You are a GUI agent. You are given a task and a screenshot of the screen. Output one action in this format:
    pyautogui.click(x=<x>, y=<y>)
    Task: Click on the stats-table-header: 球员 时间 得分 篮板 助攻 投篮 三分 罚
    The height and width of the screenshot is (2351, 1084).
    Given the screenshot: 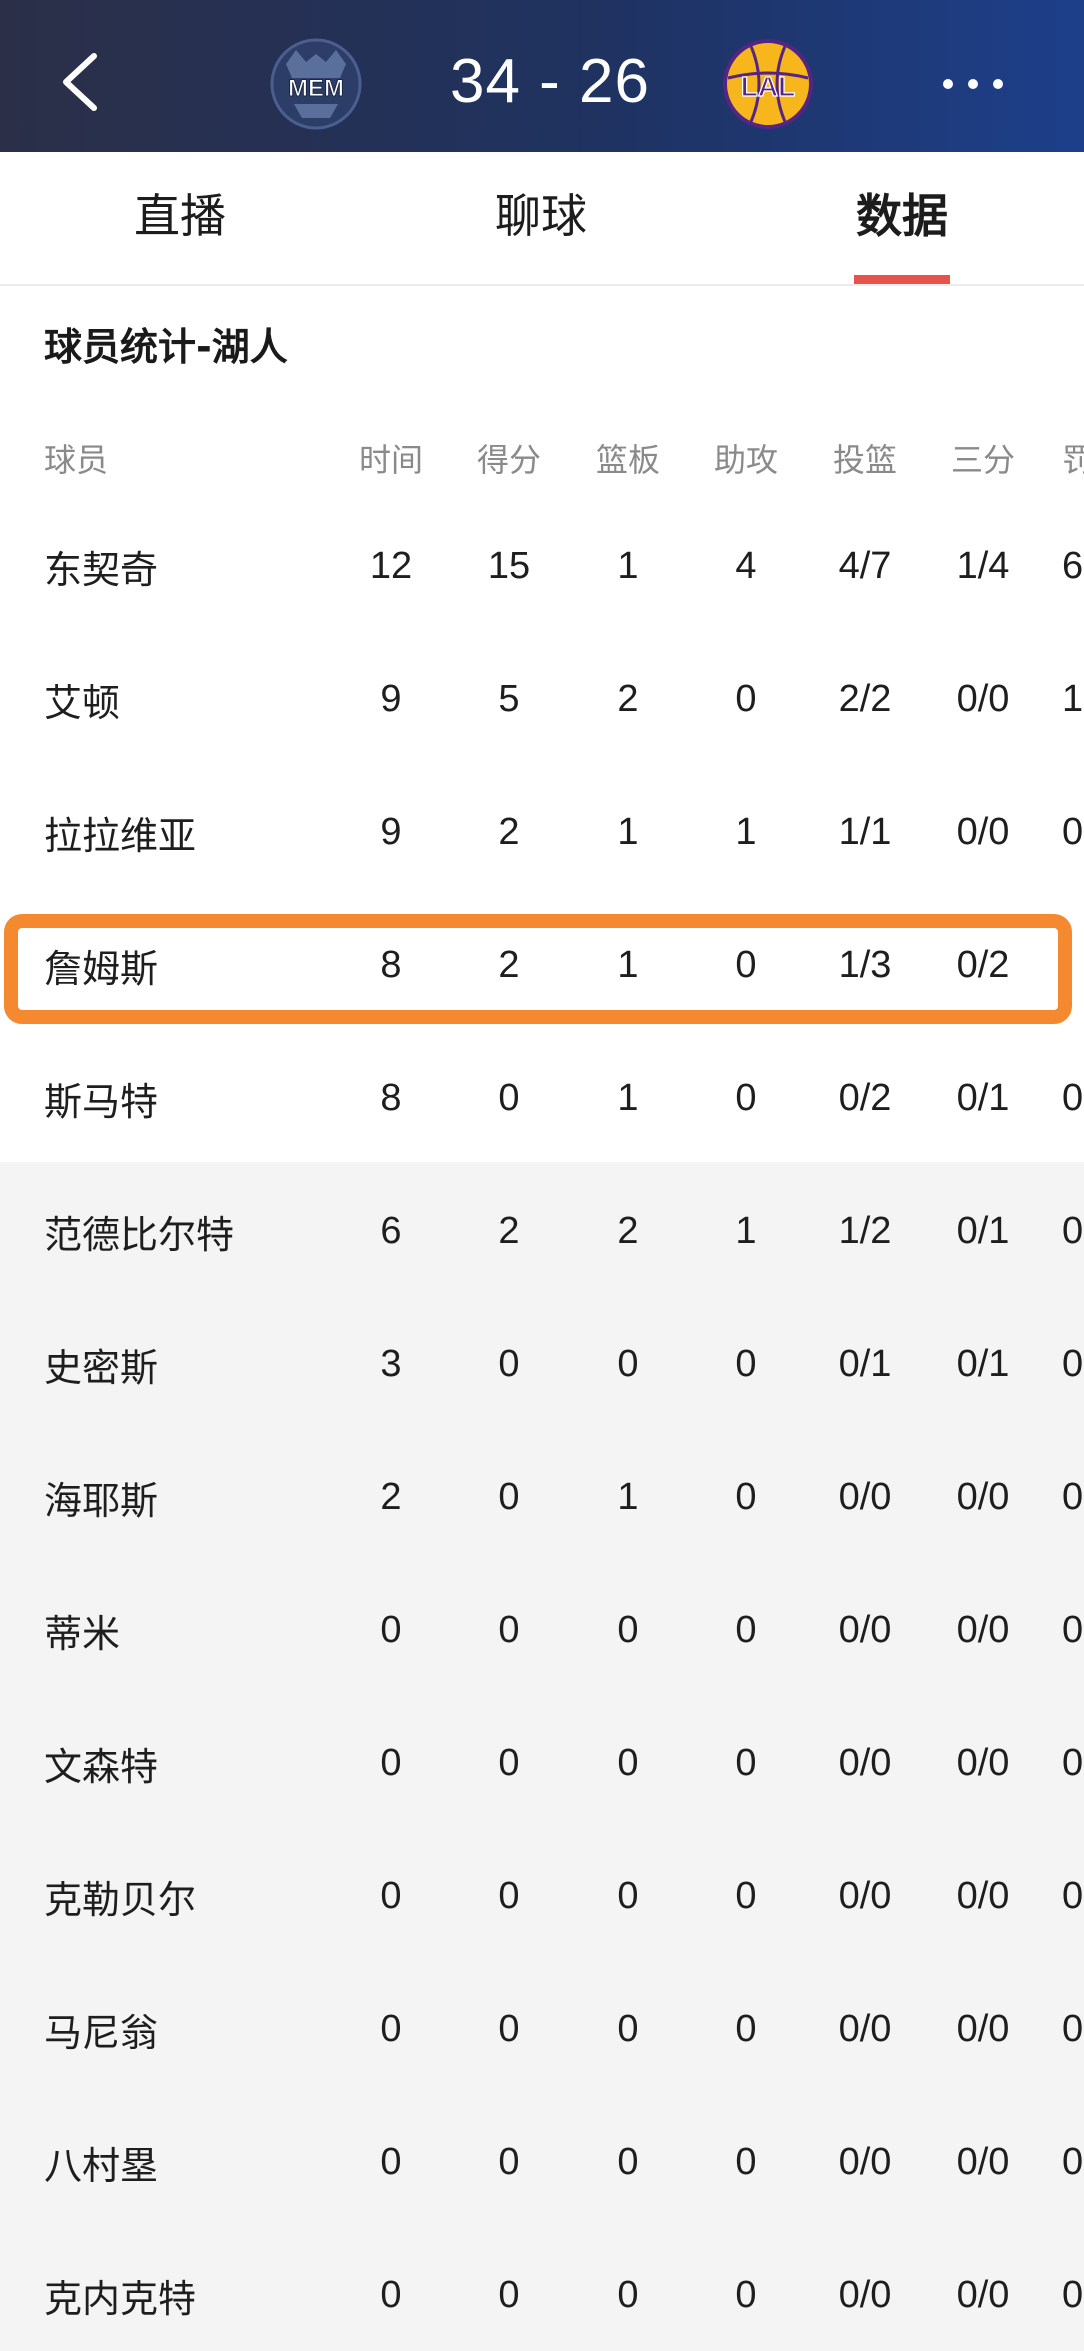 What is the action you would take?
    pyautogui.click(x=542, y=458)
    